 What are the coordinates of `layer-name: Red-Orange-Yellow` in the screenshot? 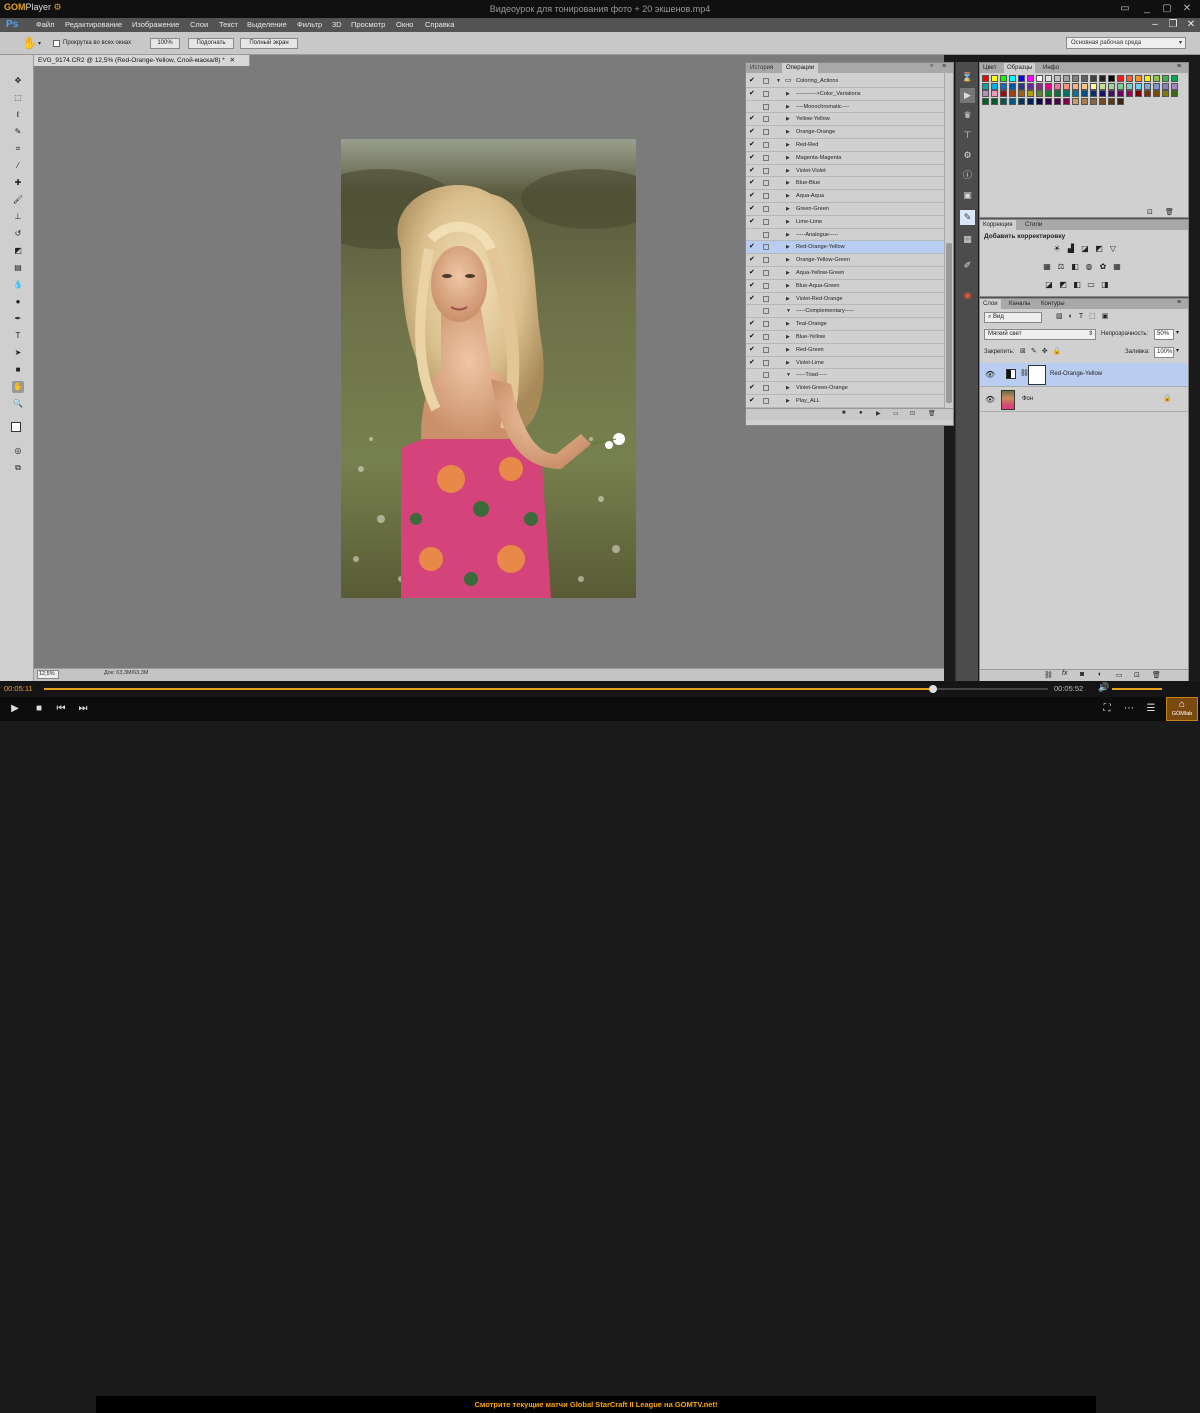 It's located at (1076, 374).